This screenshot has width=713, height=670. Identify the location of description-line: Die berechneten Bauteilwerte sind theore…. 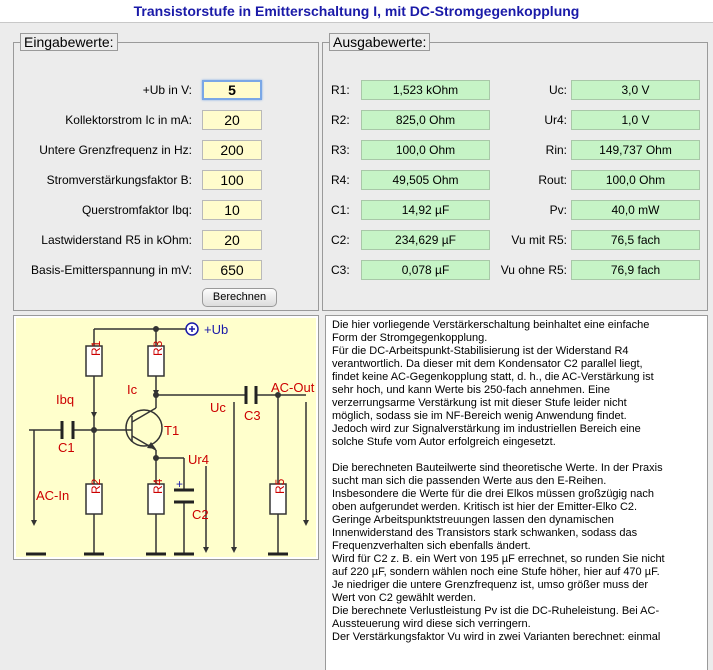
(497, 468).